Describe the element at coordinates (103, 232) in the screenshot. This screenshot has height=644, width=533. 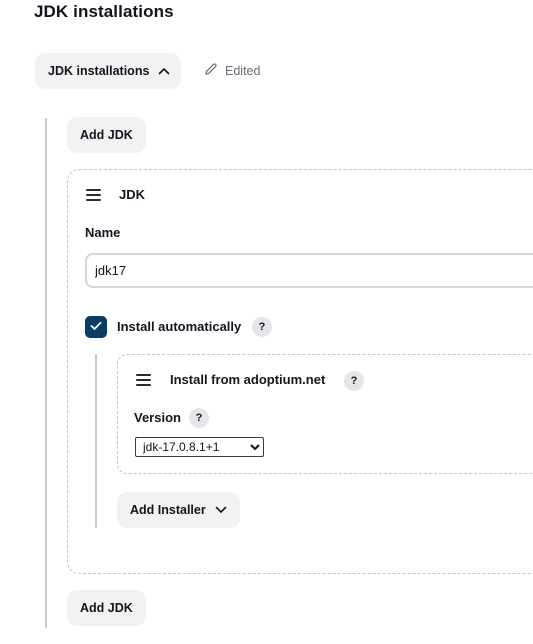
I see `name-label: Name` at that location.